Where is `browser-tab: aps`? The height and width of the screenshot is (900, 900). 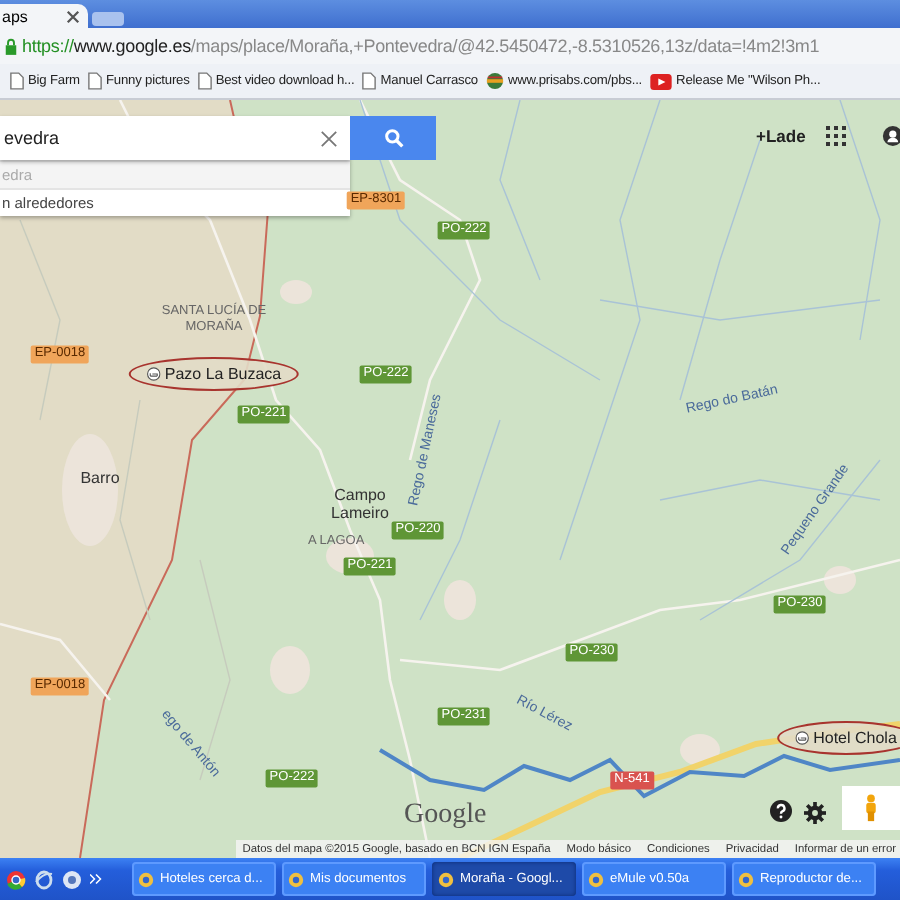
browser-tab: aps is located at coordinates (44, 16).